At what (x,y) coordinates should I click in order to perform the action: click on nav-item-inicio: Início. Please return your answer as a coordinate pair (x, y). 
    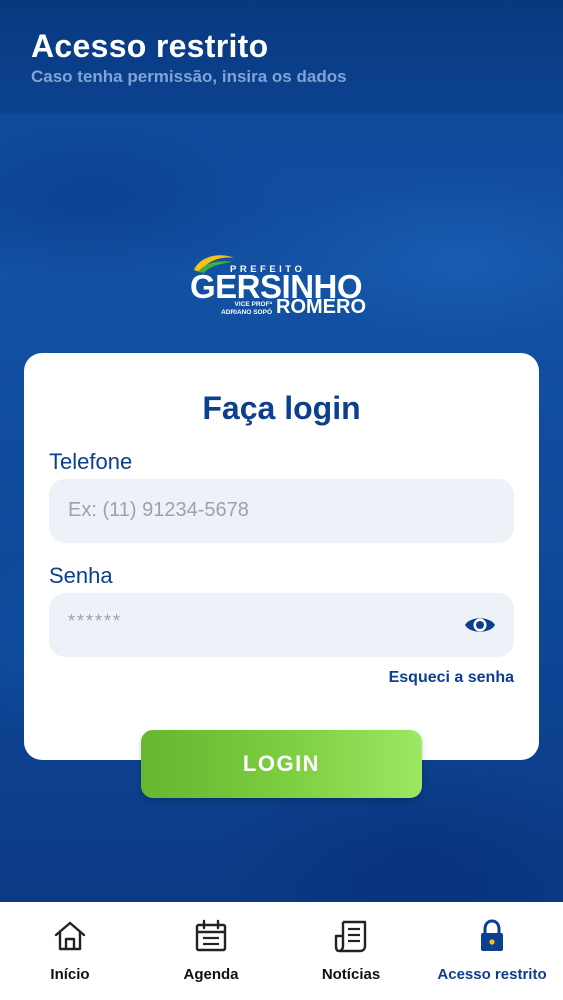
    Looking at the image, I should click on (70, 951).